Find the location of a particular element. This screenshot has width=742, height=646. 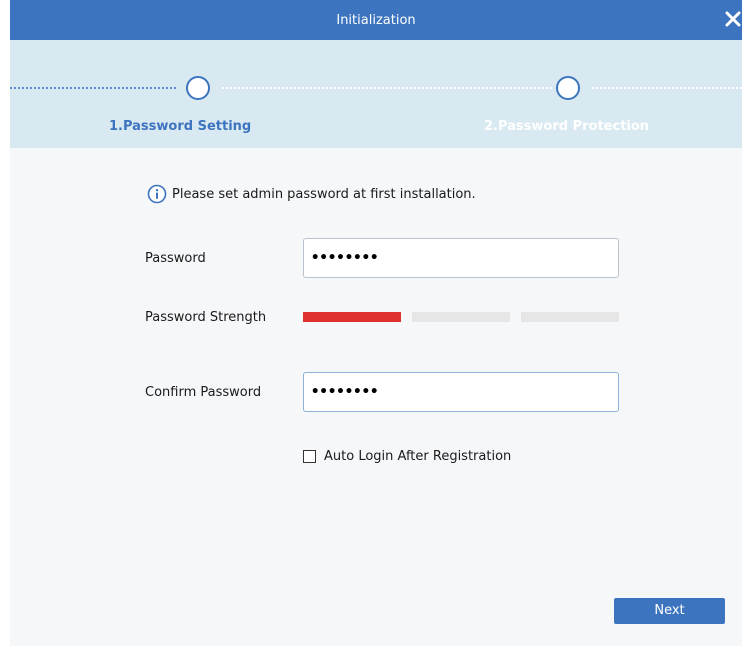

auto-login-checkbox-row: Auto Login After Registration is located at coordinates (407, 456).